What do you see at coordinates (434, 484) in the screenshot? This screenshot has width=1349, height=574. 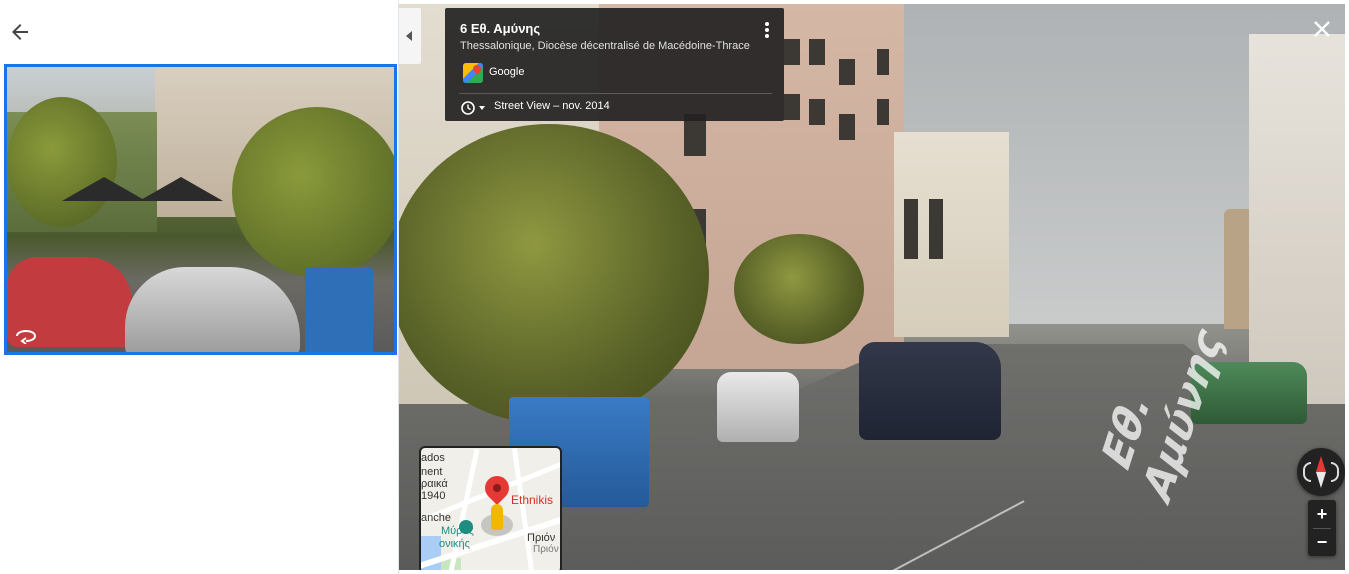 I see `map-label: ραικά` at bounding box center [434, 484].